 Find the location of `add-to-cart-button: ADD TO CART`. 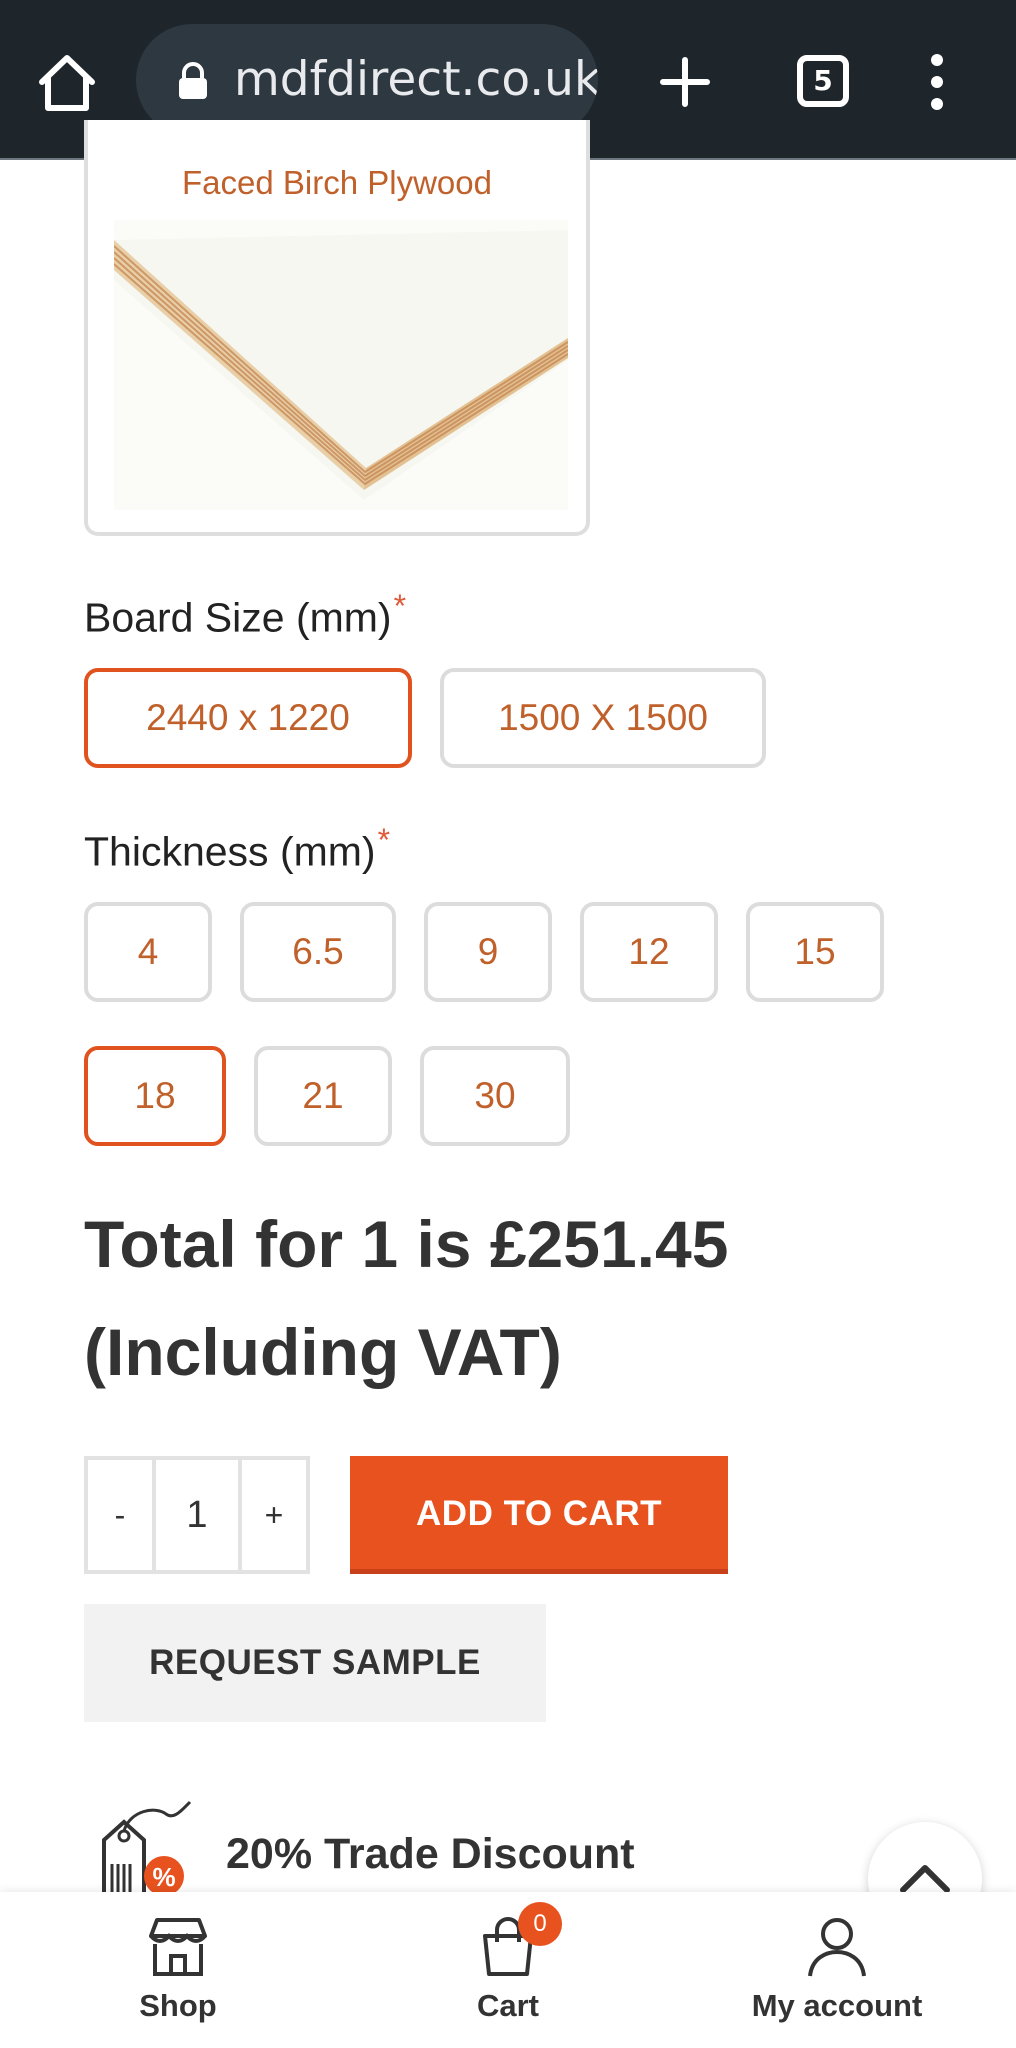

add-to-cart-button: ADD TO CART is located at coordinates (539, 1515).